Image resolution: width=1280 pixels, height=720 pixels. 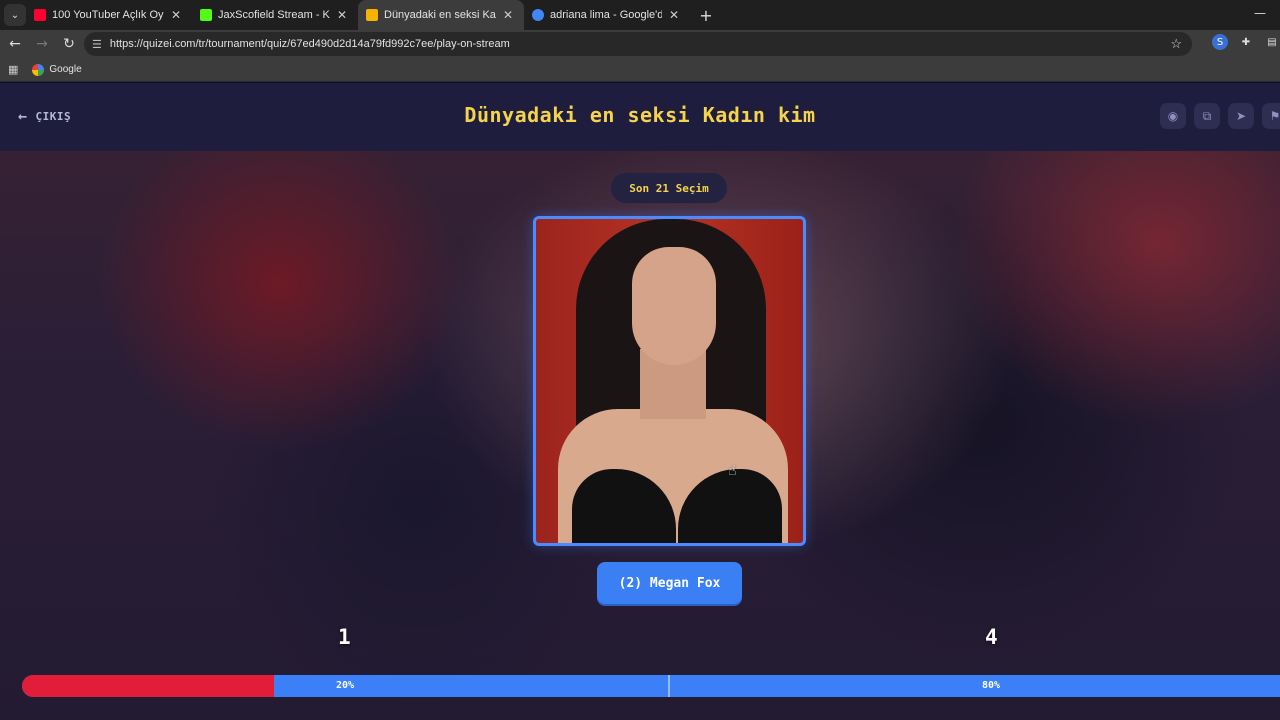 What do you see at coordinates (40, 15) in the screenshot?
I see `youtube-favicon-icon` at bounding box center [40, 15].